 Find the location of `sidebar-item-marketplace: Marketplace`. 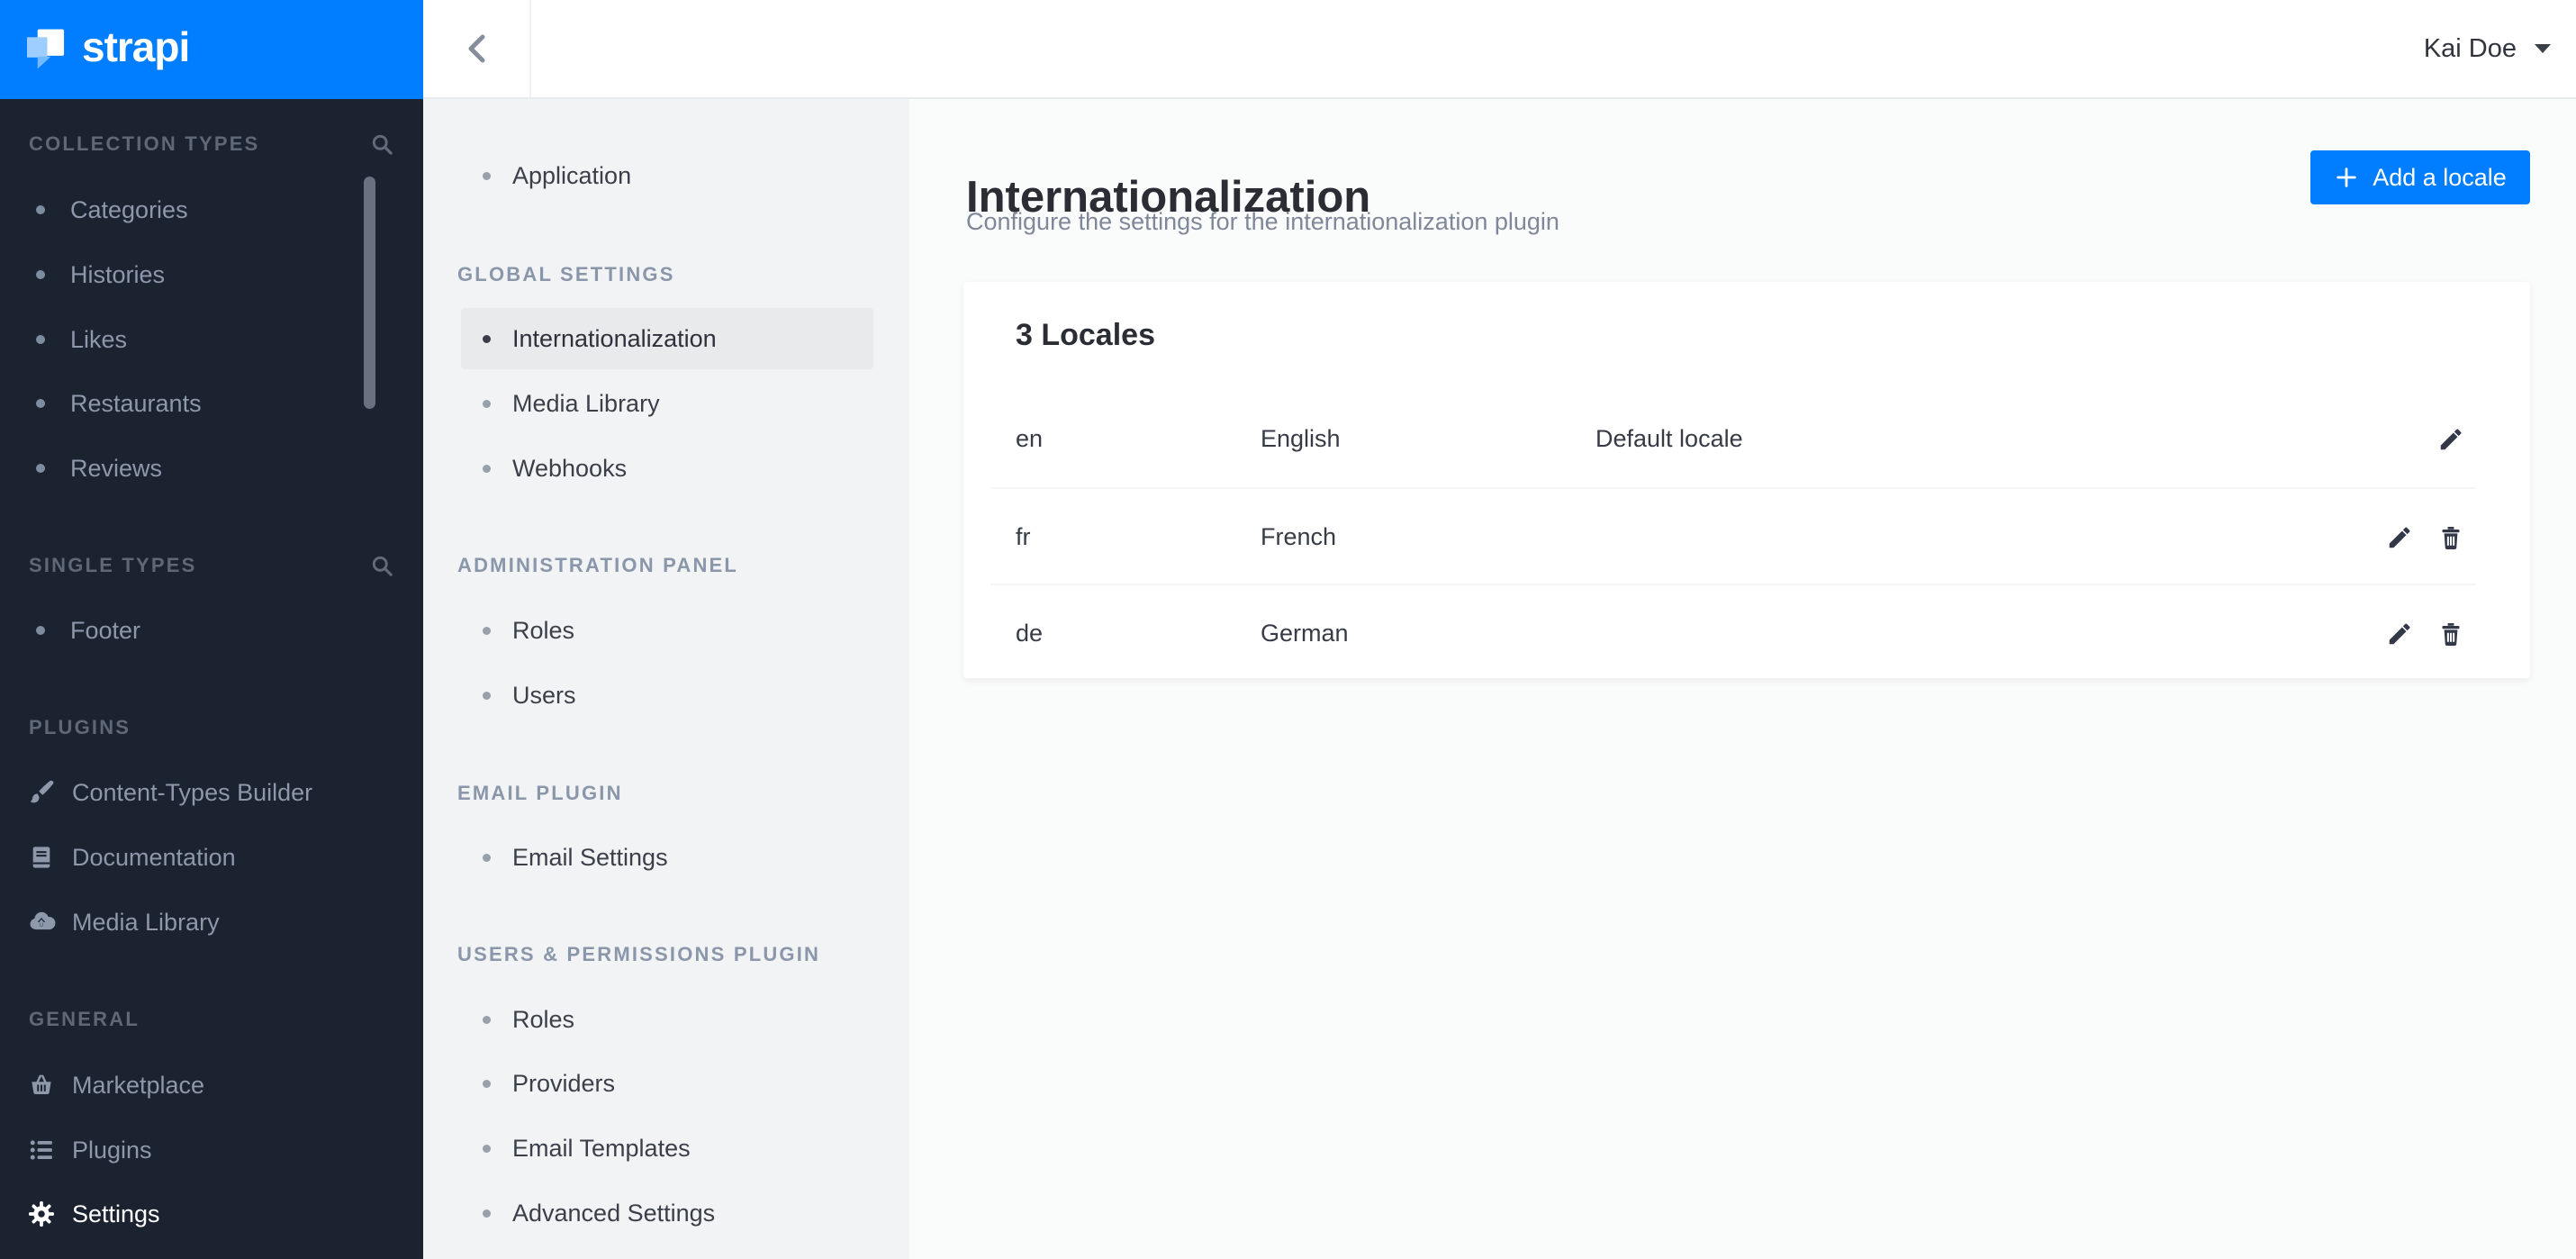

sidebar-item-marketplace: Marketplace is located at coordinates (211, 1085).